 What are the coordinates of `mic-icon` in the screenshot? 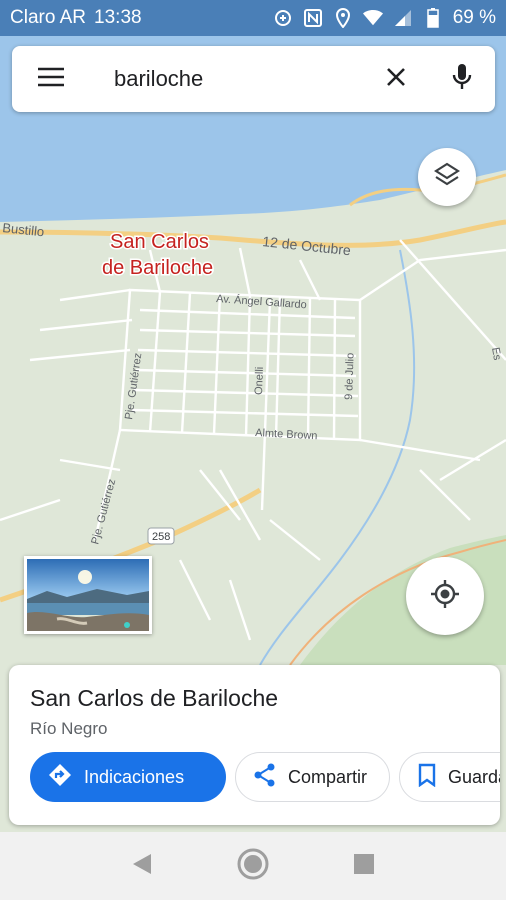 It's located at (462, 79).